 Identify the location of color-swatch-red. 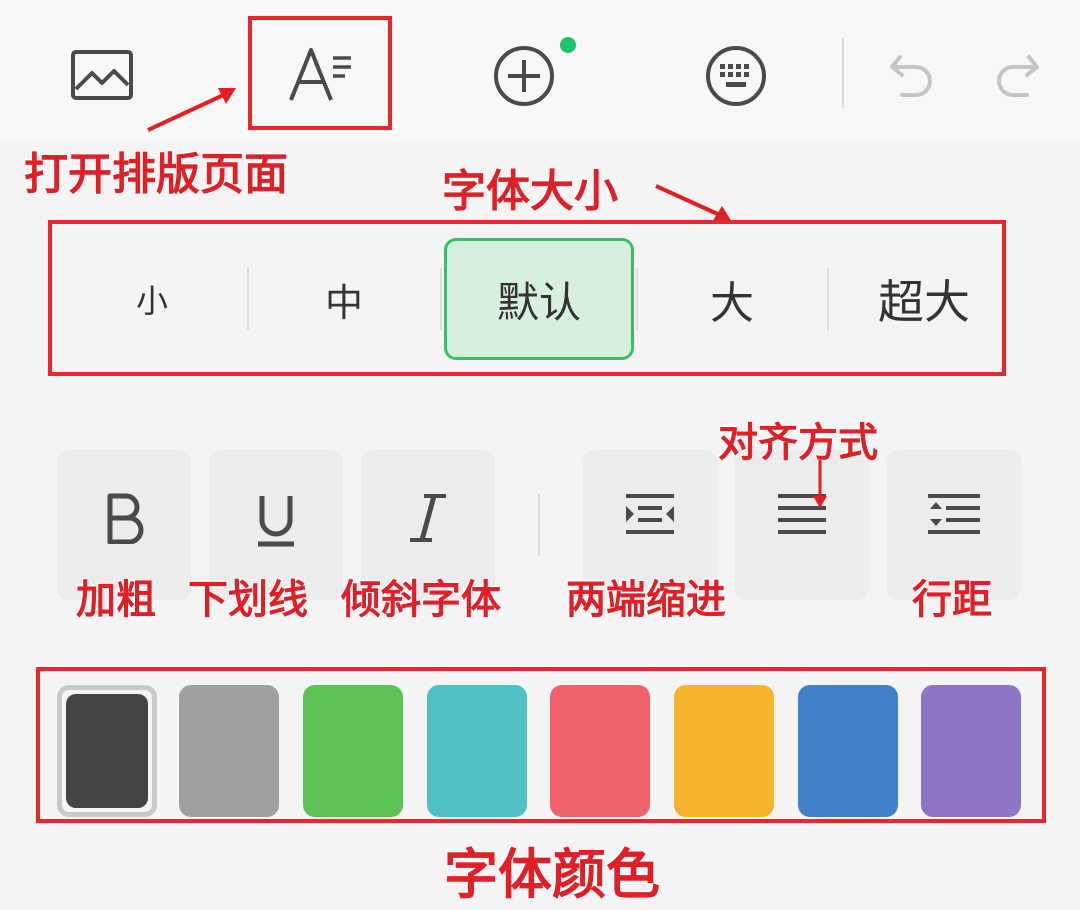
(600, 751).